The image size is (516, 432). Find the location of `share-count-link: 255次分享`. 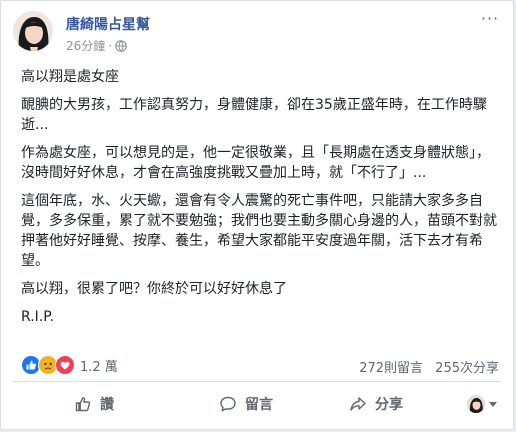

share-count-link: 255次分享 is located at coordinates (467, 368).